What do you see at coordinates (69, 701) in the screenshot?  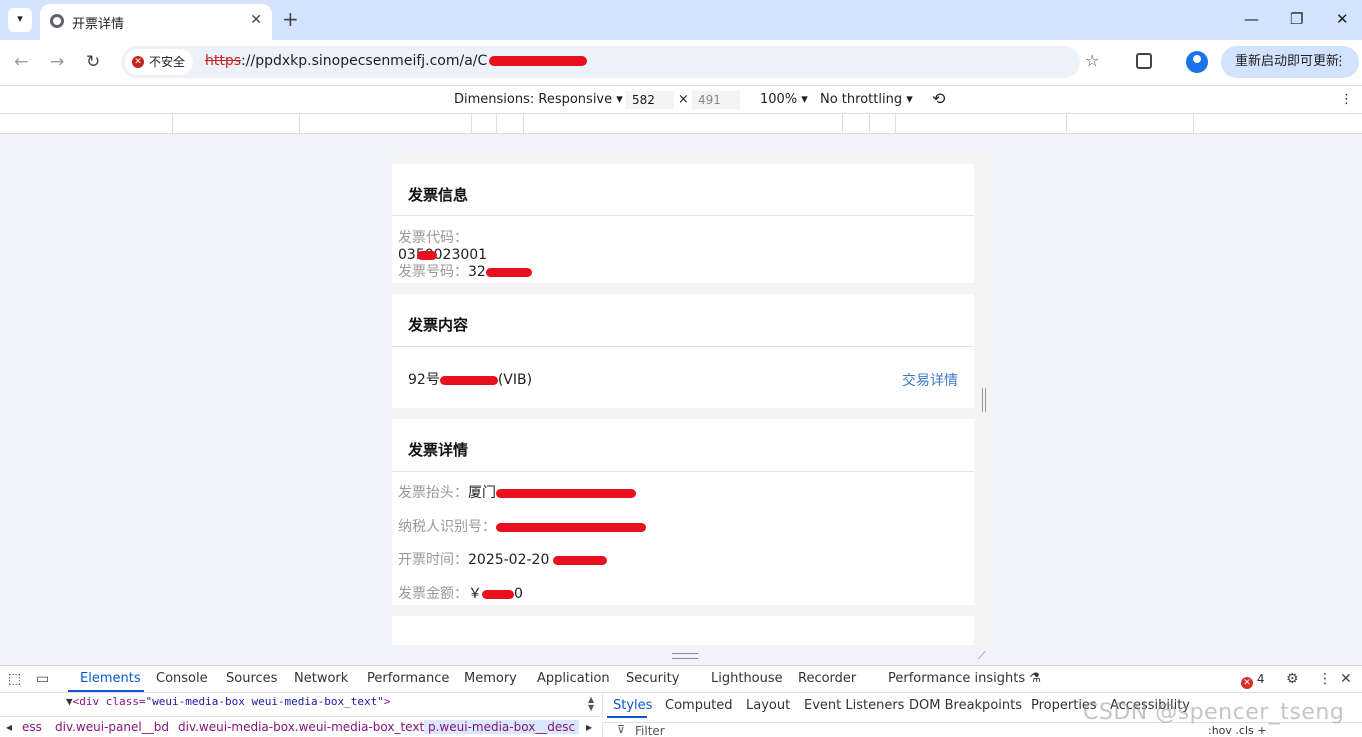 I see `expand-triangle-icon: ▼` at bounding box center [69, 701].